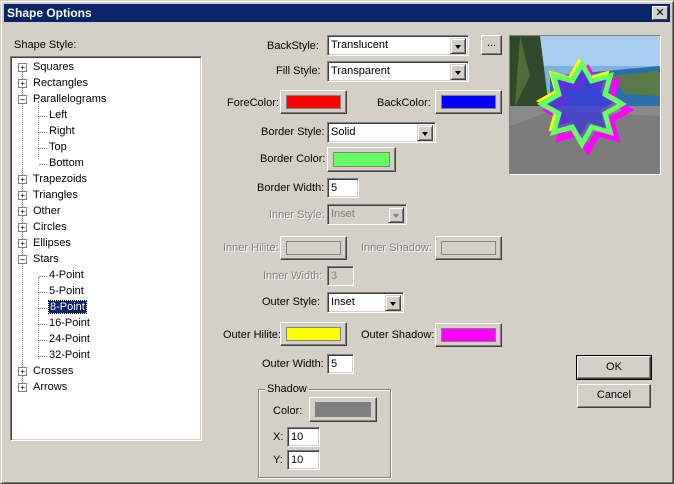 Image resolution: width=674 pixels, height=484 pixels. Describe the element at coordinates (53, 372) in the screenshot. I see `tree-item: Crosses` at that location.